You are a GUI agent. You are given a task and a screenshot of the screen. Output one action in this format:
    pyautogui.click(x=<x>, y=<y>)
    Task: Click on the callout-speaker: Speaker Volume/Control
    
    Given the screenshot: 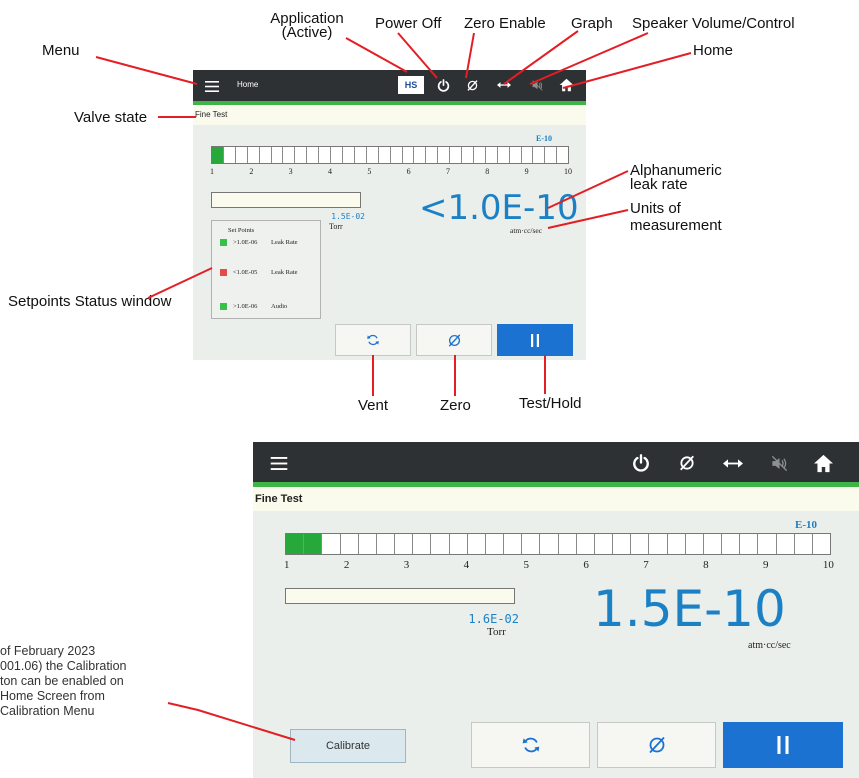 What is the action you would take?
    pyautogui.click(x=713, y=23)
    